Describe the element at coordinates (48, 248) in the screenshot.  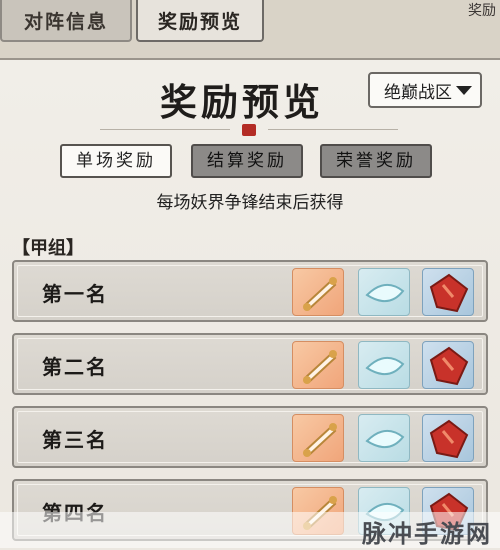
I see `group-label: 【甲组】` at that location.